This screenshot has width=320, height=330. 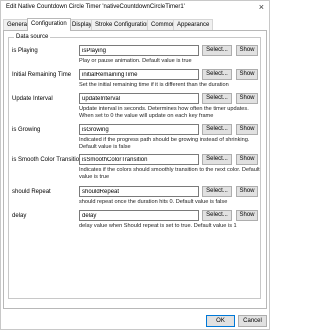 What do you see at coordinates (25, 51) in the screenshot?
I see `field-label: is Playing` at bounding box center [25, 51].